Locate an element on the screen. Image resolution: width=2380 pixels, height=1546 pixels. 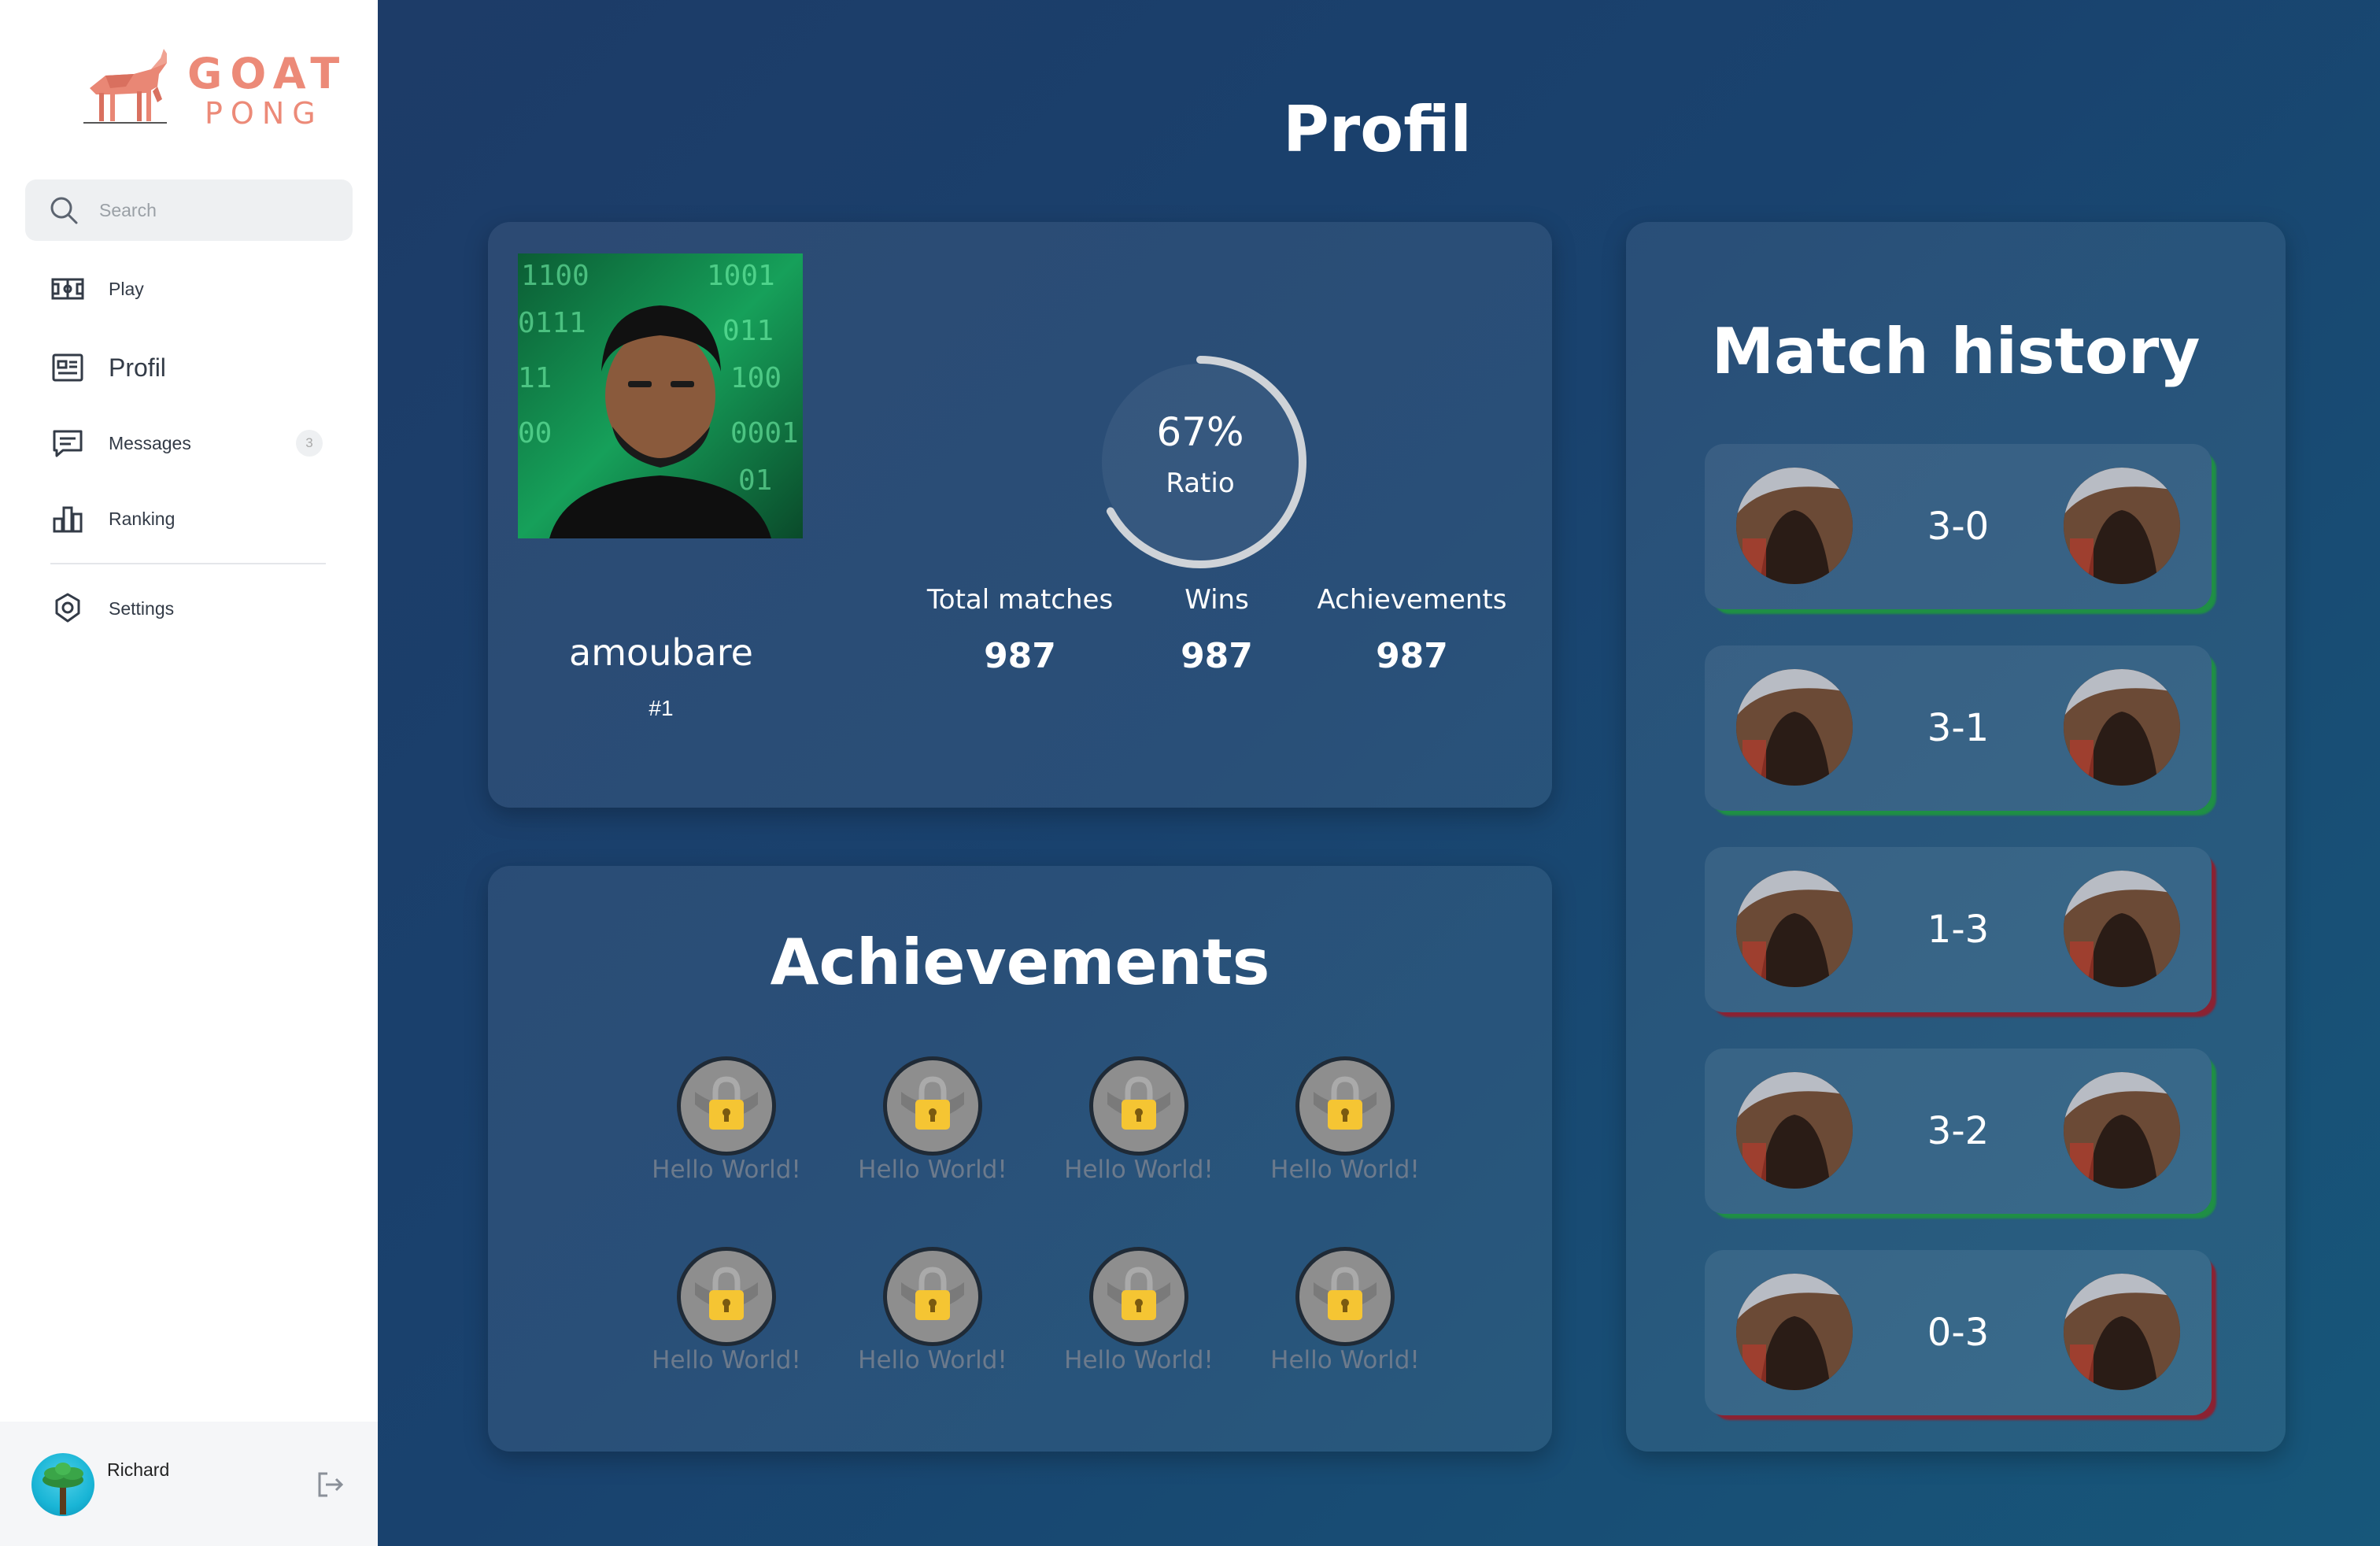
svg-text: 0001 is located at coordinates (764, 433).